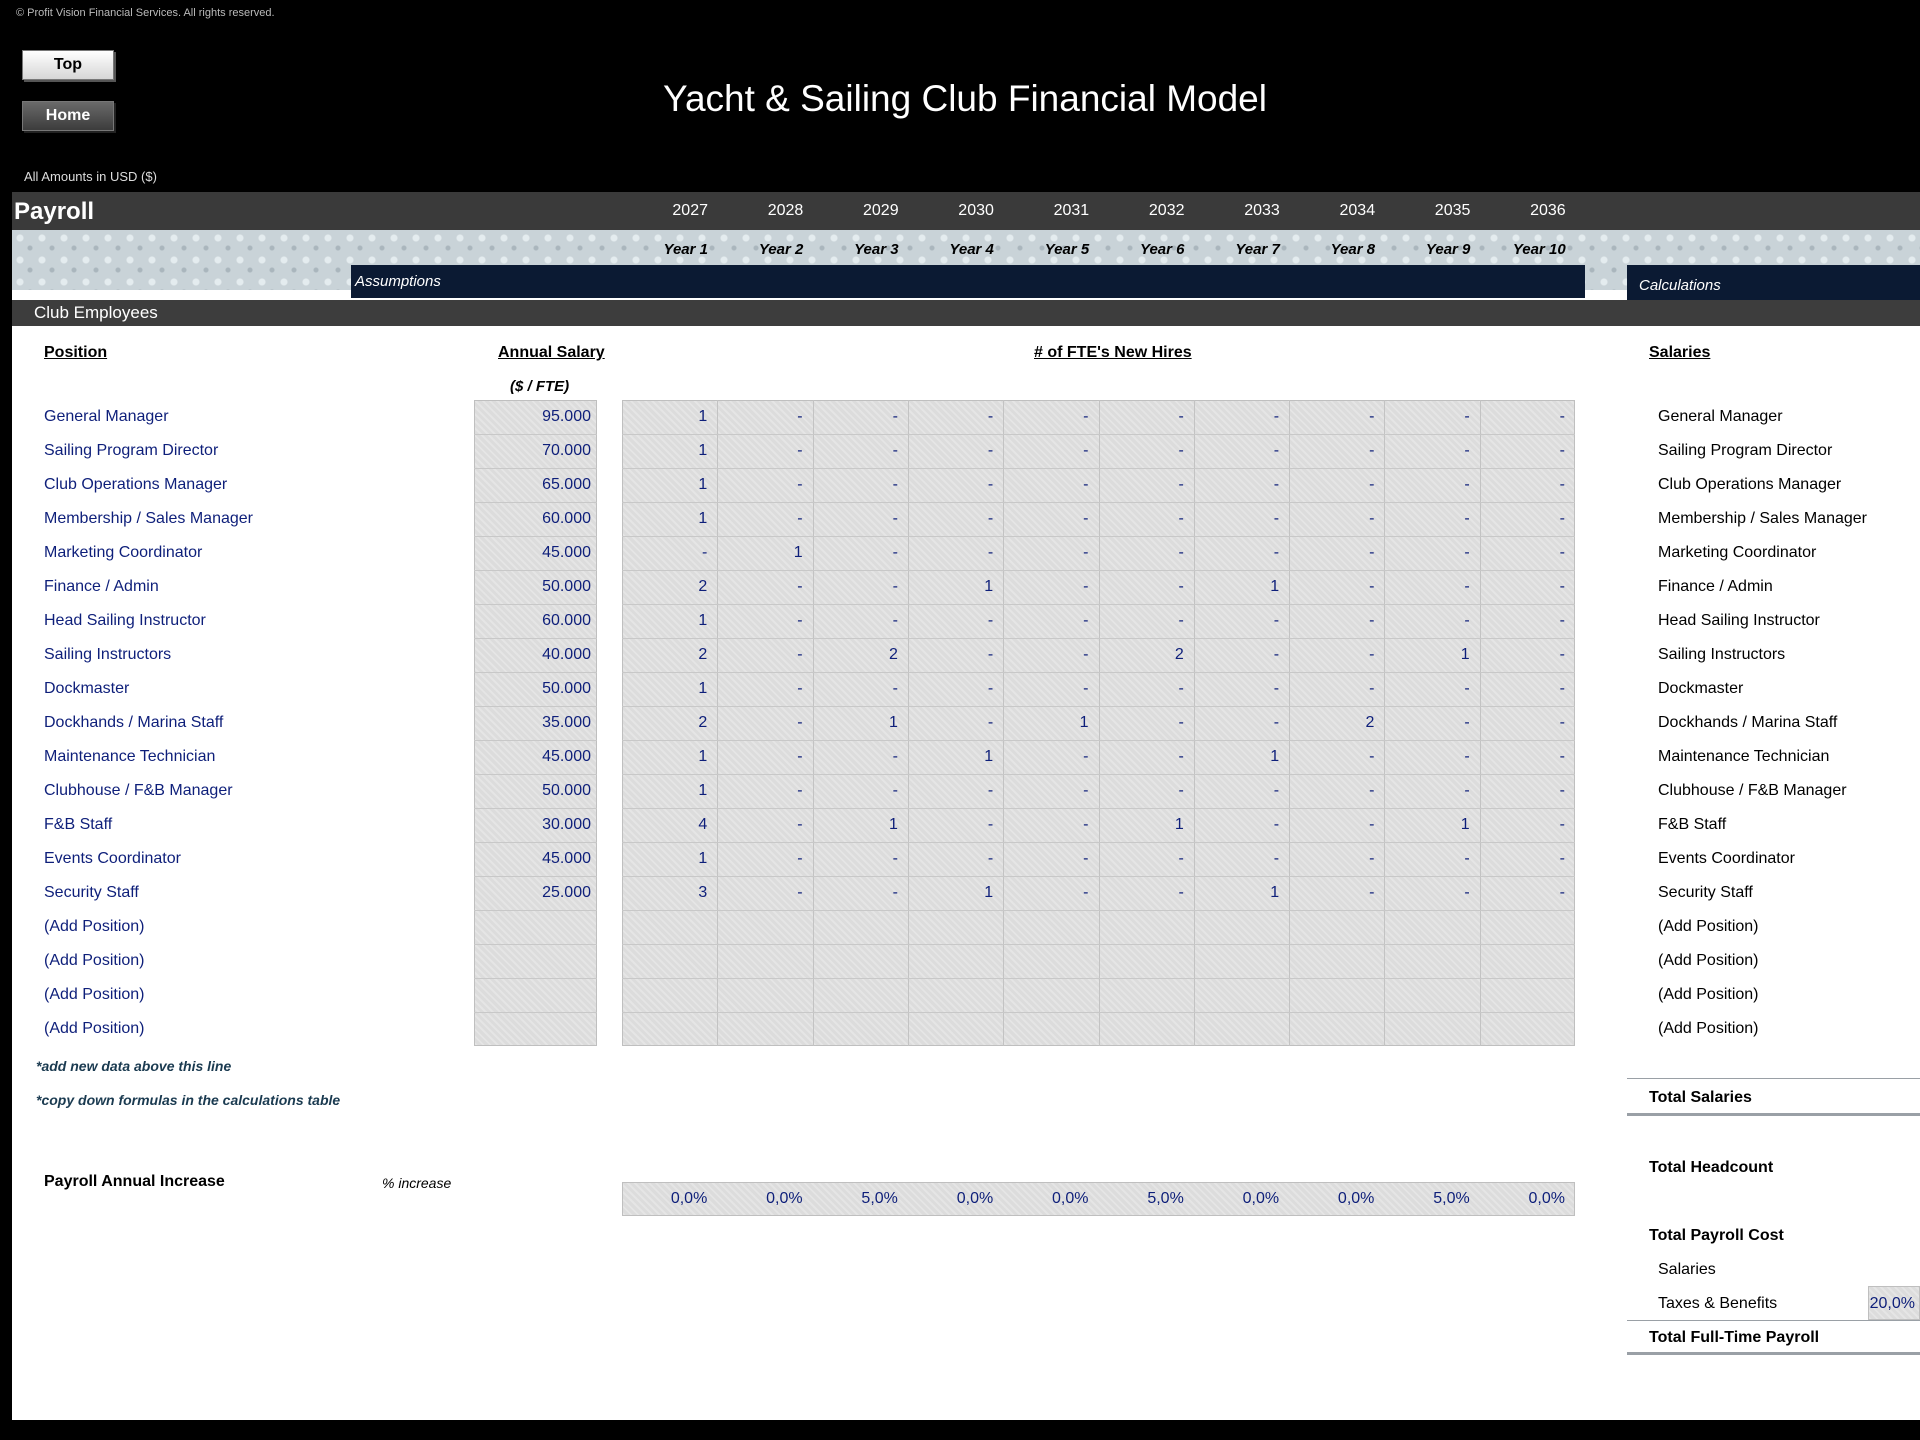  What do you see at coordinates (535, 417) in the screenshot?
I see `annual-salary-cell: 95.000` at bounding box center [535, 417].